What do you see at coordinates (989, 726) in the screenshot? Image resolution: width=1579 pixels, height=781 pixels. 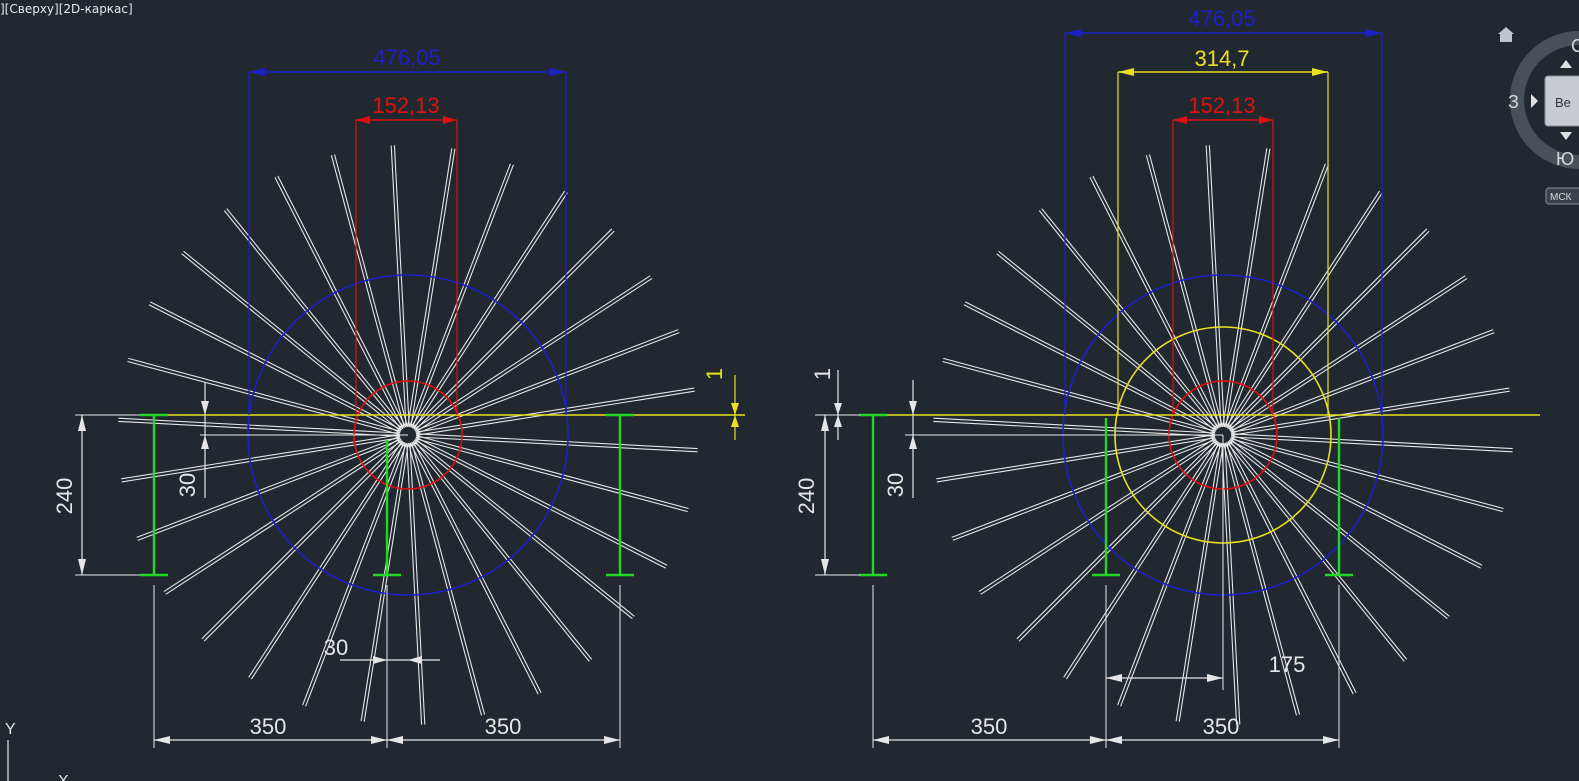 I see `right-span-left-text: 350` at bounding box center [989, 726].